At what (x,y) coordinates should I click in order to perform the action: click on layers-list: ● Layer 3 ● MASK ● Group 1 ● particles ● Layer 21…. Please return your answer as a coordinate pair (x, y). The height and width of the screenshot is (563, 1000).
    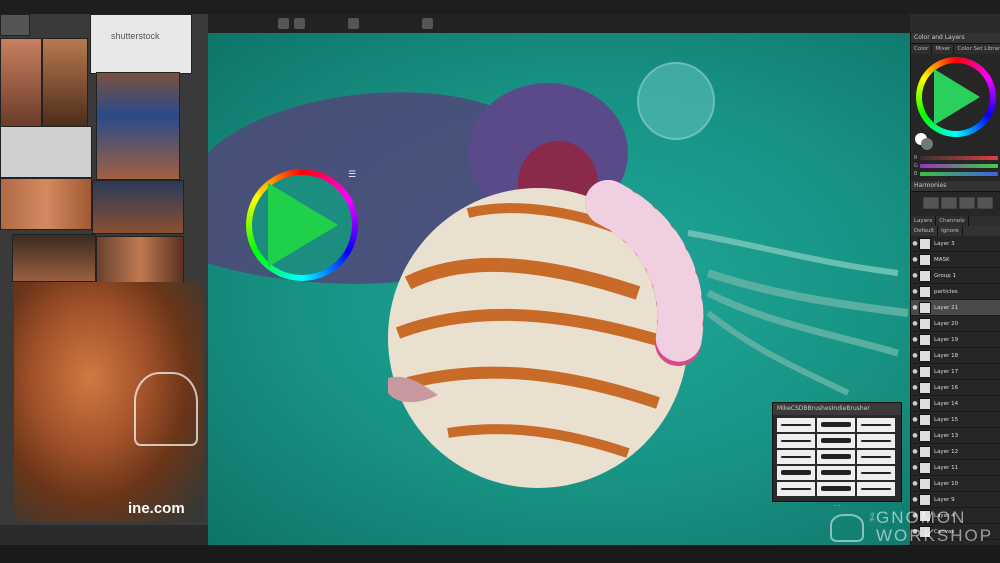
    Looking at the image, I should click on (955, 388).